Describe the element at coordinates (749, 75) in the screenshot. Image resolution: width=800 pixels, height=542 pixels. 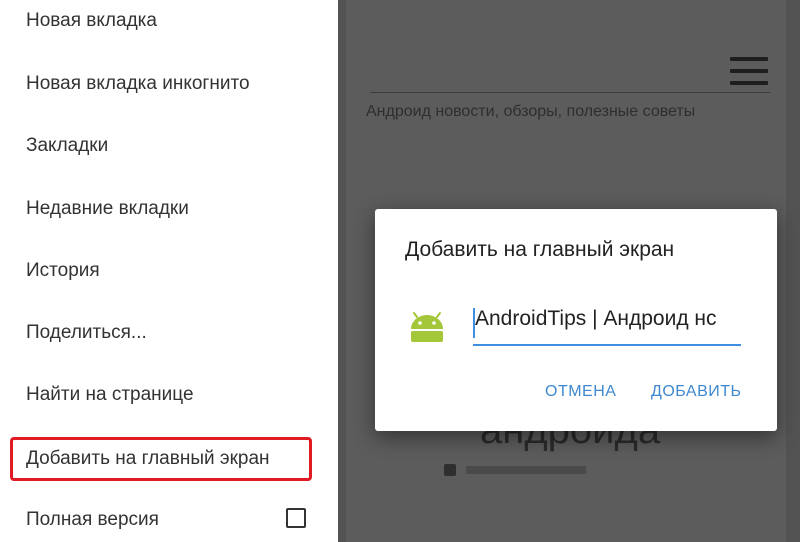
I see `hamburger-menu-icon` at that location.